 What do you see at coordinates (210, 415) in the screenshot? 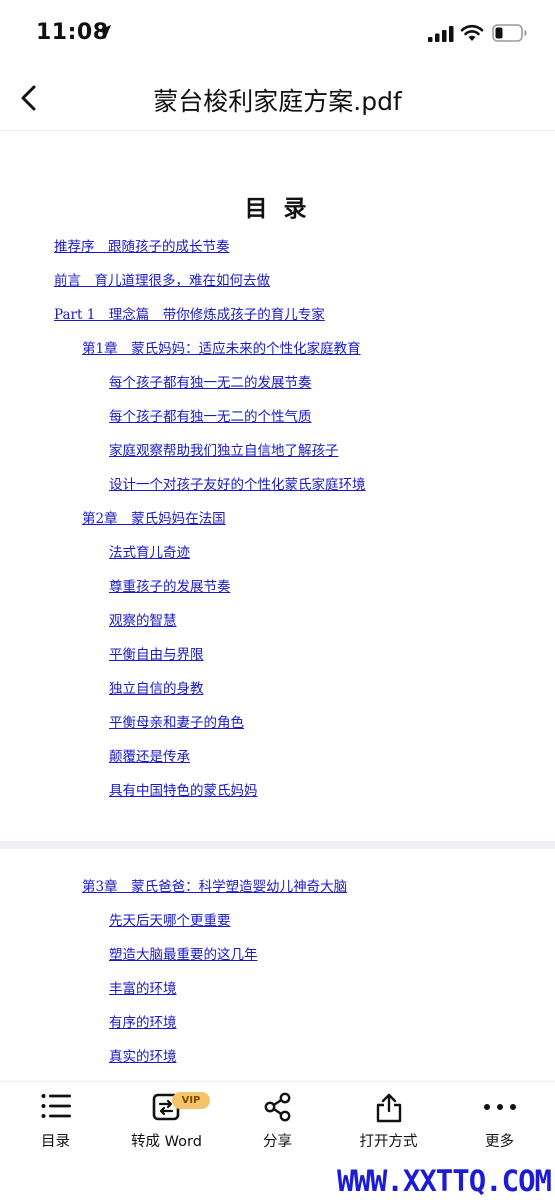
I see `toc-link: 每个孩子都有独一无二的个性气质` at bounding box center [210, 415].